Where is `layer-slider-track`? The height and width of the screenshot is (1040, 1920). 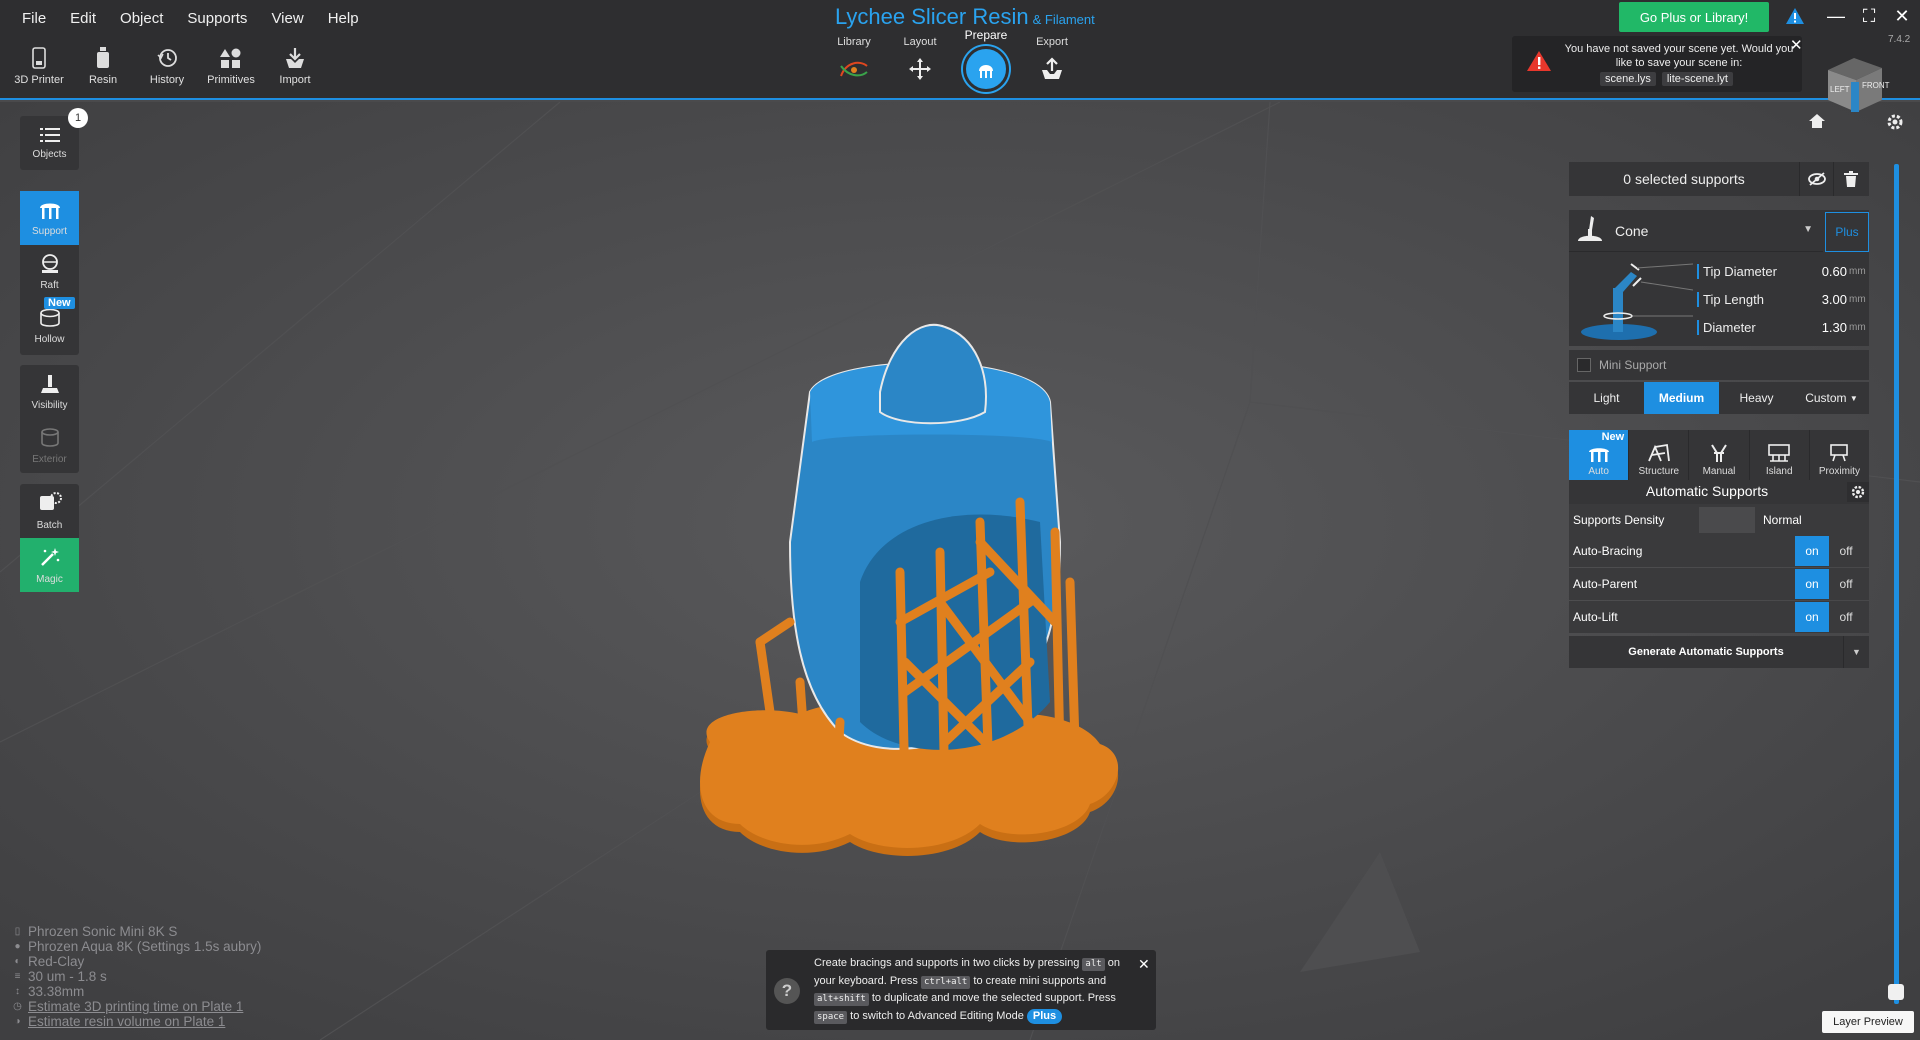
layer-slider-track is located at coordinates (1896, 584).